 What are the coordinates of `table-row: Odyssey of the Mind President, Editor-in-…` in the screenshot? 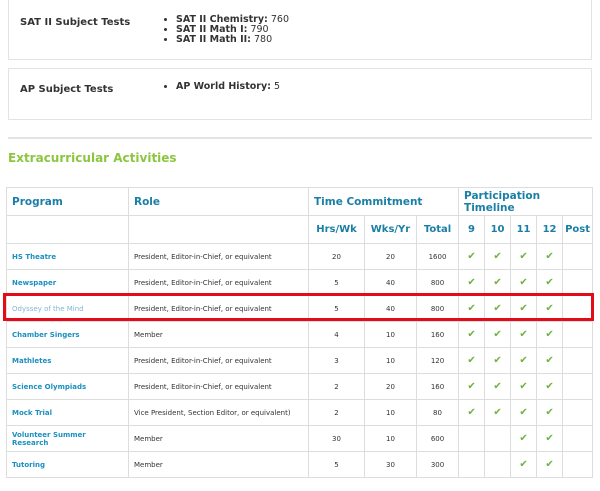 It's located at (300, 308).